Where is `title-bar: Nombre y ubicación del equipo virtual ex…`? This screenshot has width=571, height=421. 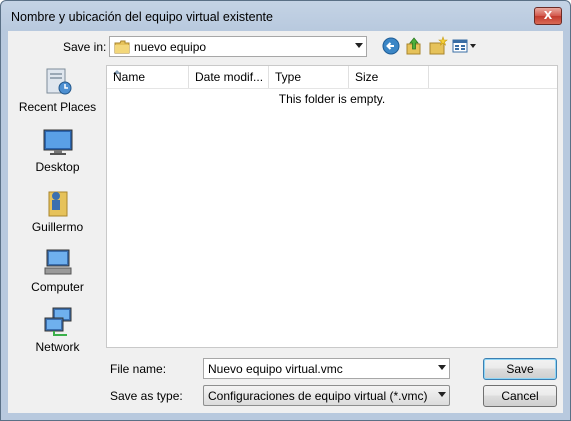 title-bar: Nombre y ubicación del equipo virtual ex… is located at coordinates (285, 16).